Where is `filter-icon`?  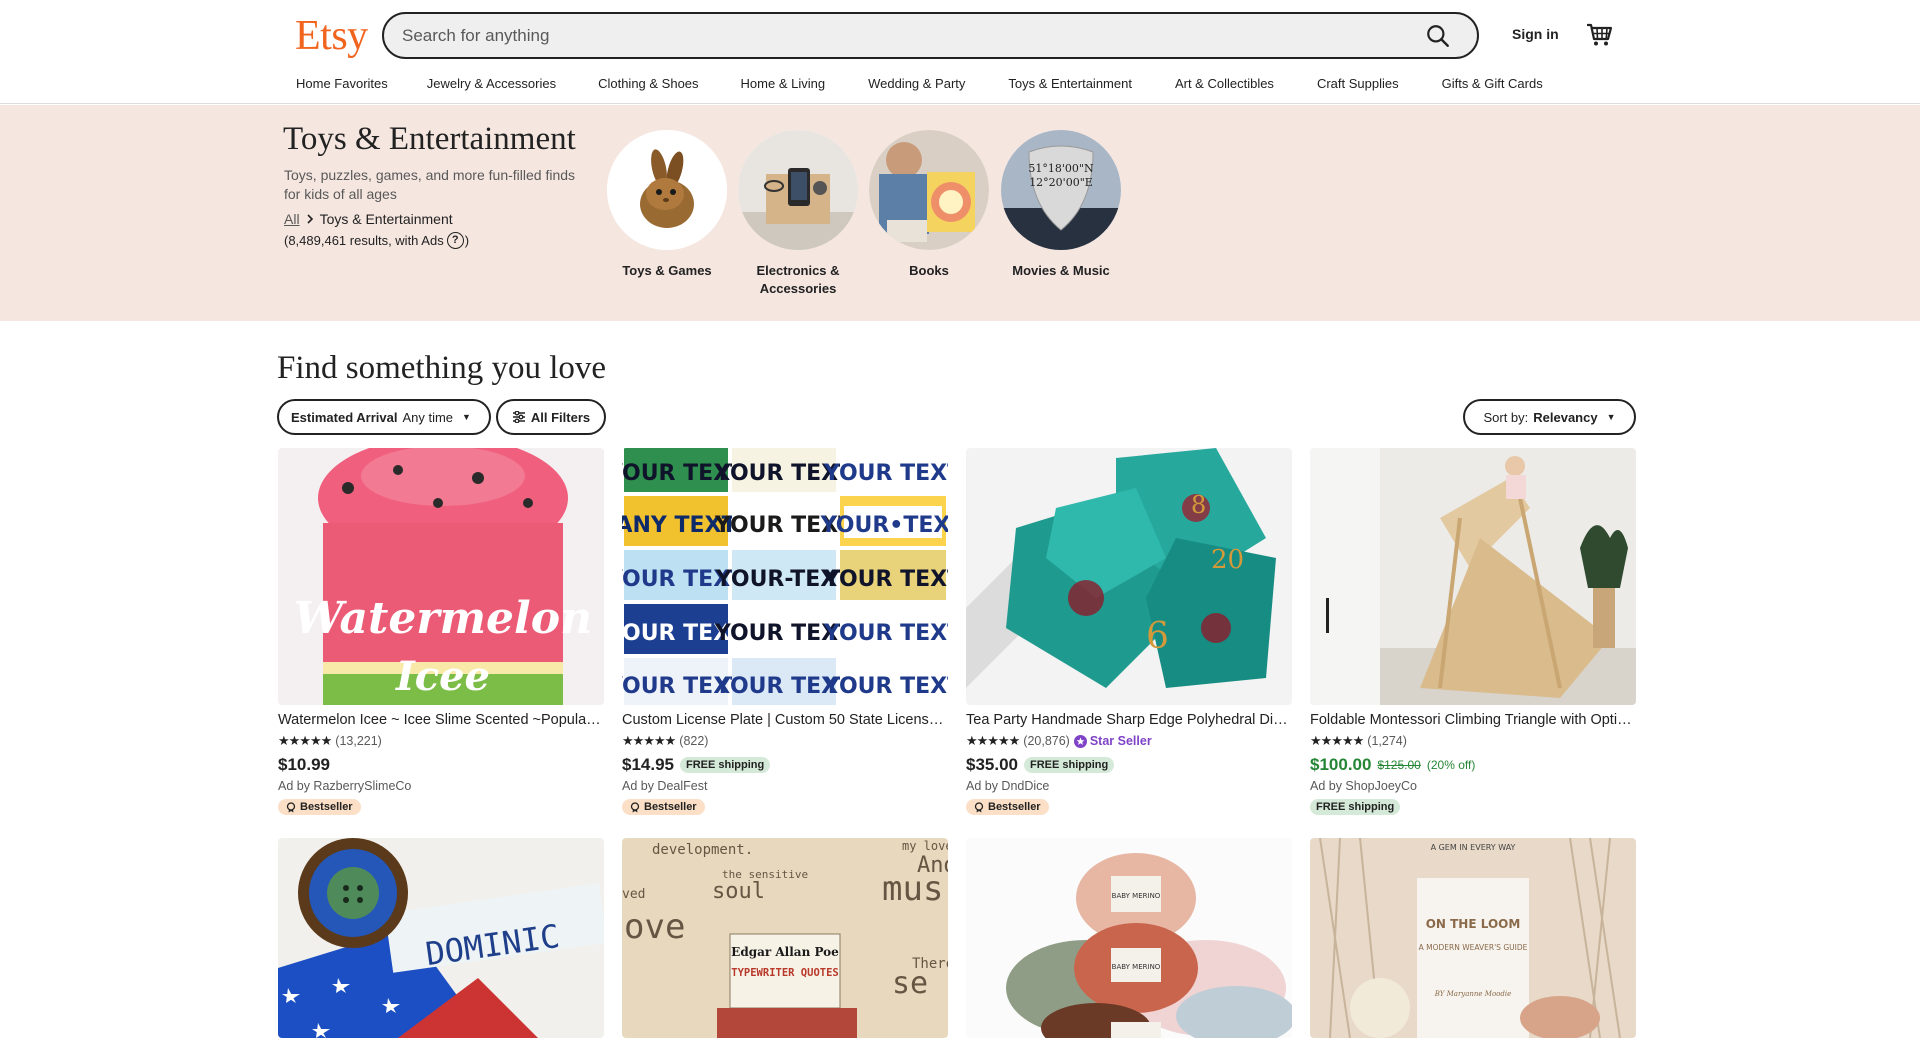 filter-icon is located at coordinates (518, 417).